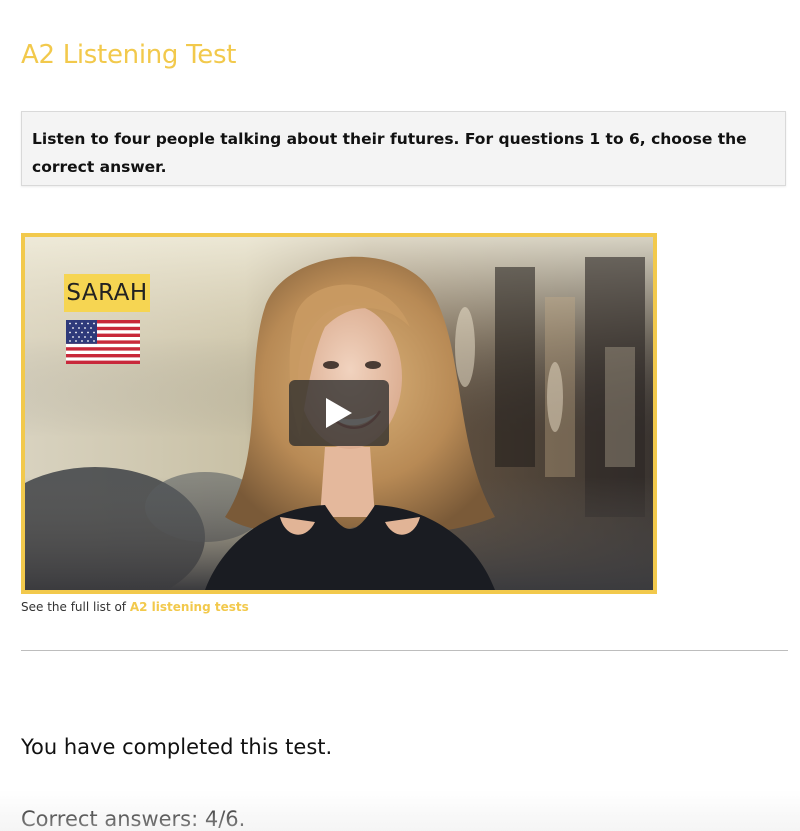 Image resolution: width=800 pixels, height=831 pixels. I want to click on page-title: A2 Listening Test, so click(129, 55).